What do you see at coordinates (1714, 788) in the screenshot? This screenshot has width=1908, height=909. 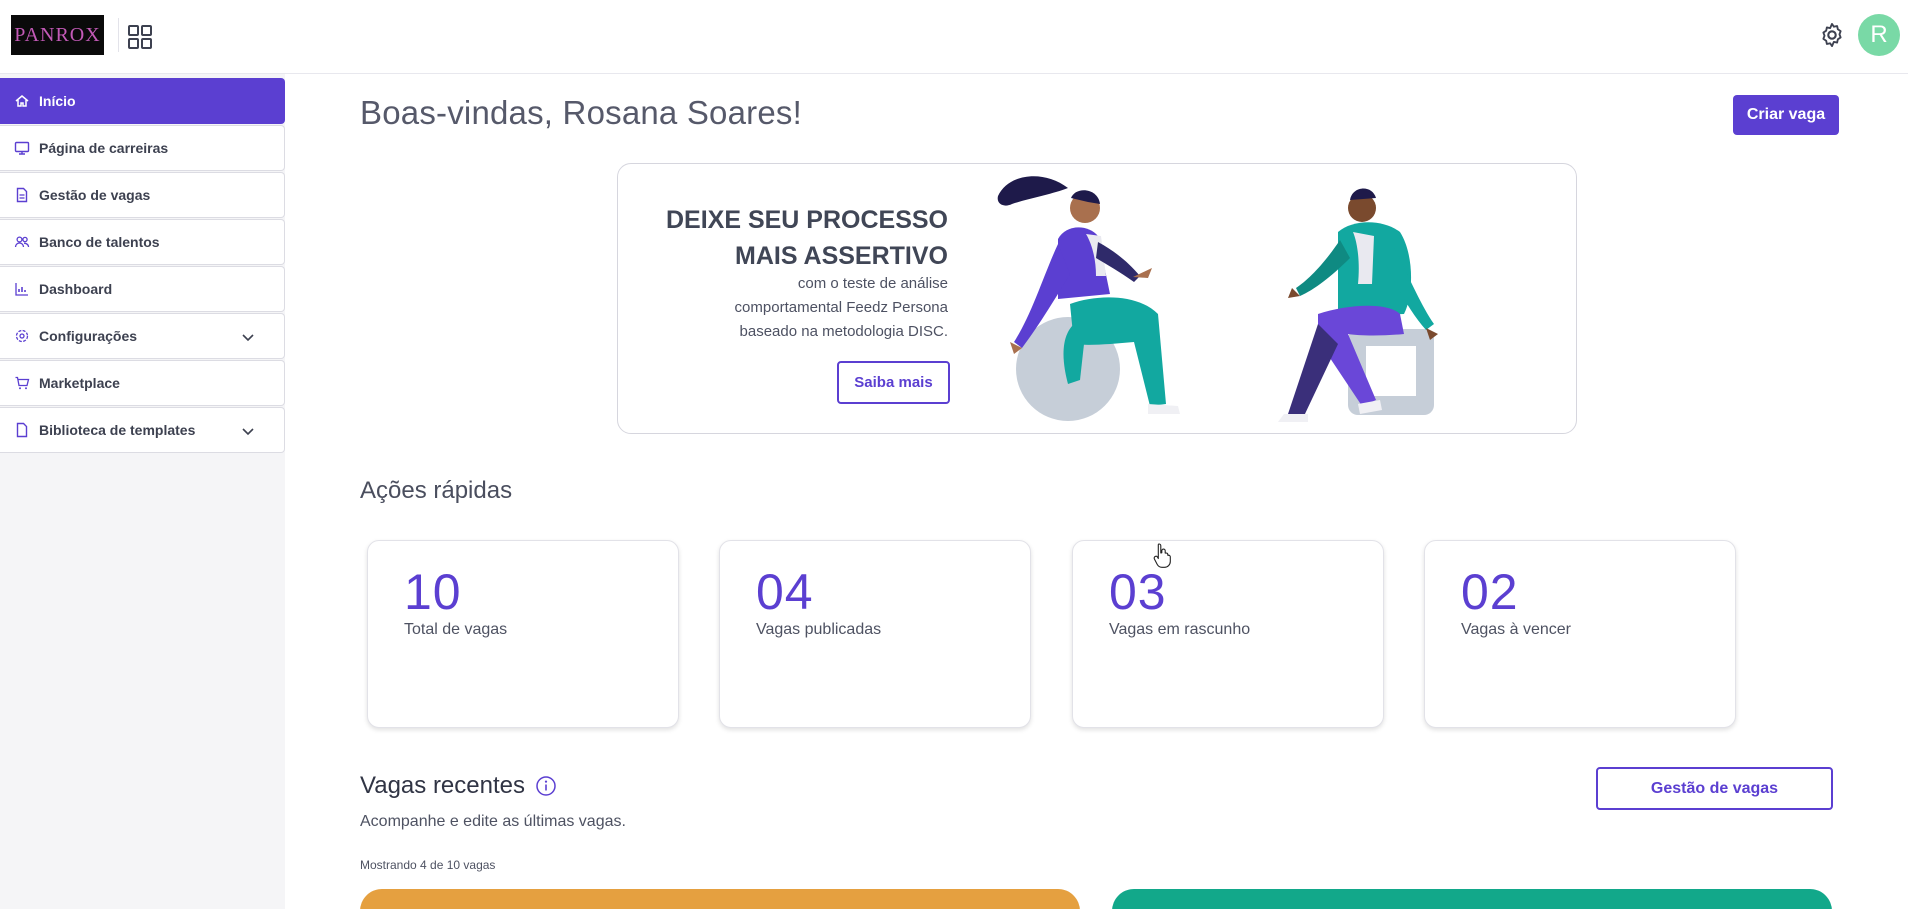 I see `job-management-button: Gestão de vagas` at bounding box center [1714, 788].